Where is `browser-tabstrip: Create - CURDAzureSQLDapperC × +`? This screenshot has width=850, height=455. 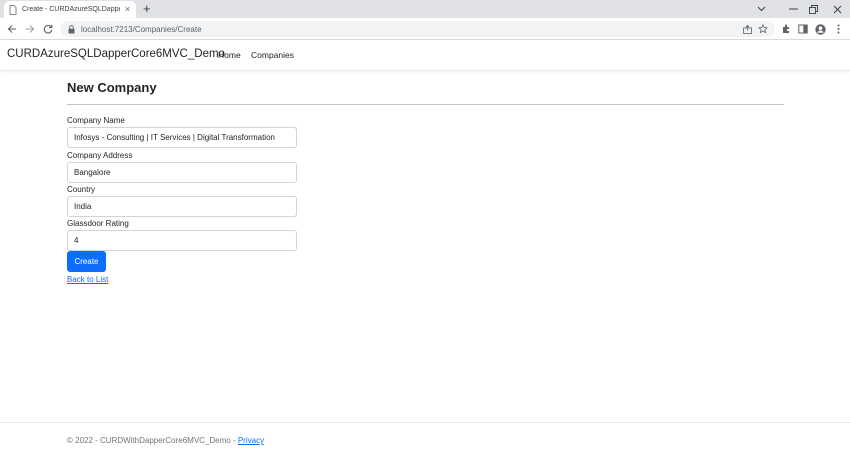
browser-tabstrip: Create - CURDAzureSQLDapperC × + is located at coordinates (425, 9).